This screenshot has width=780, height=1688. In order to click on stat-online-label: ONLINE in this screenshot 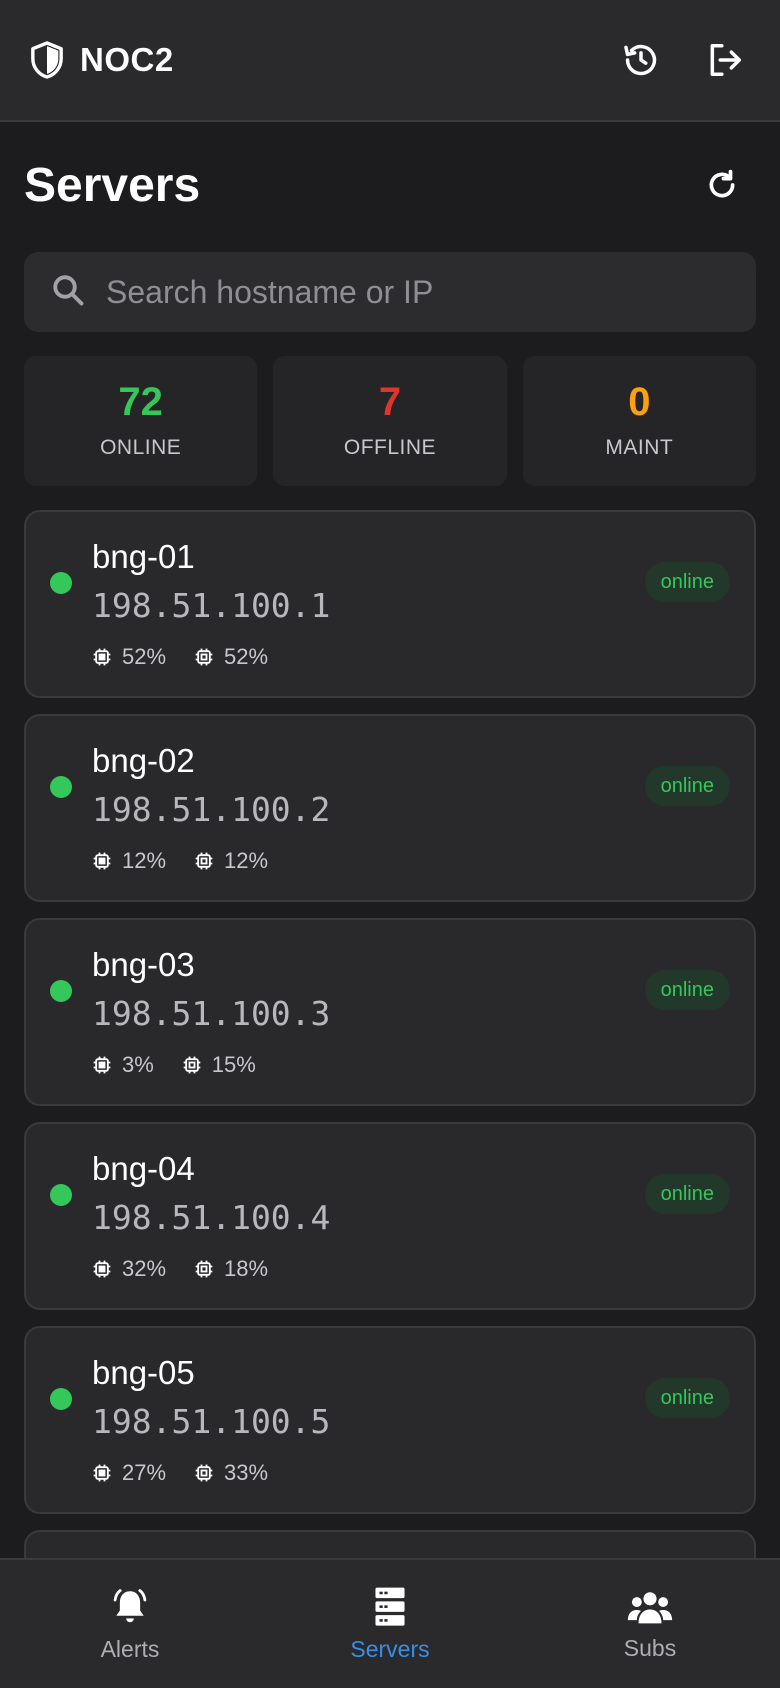, I will do `click(141, 447)`.